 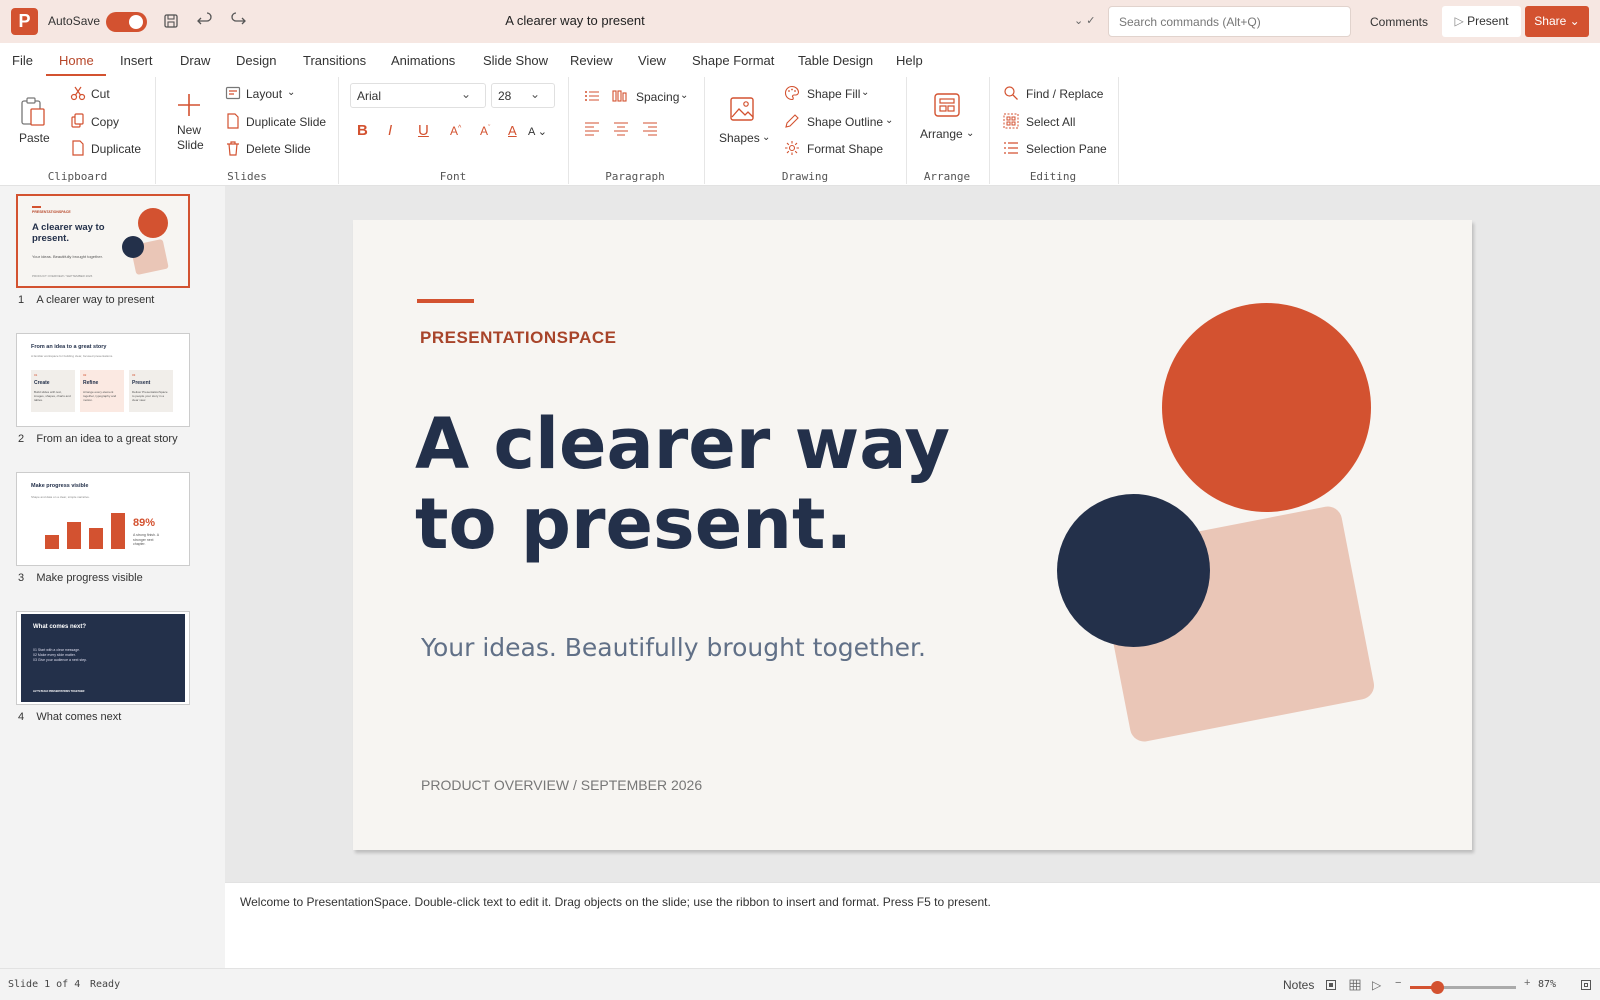 I want to click on tab-design: Design, so click(x=256, y=60).